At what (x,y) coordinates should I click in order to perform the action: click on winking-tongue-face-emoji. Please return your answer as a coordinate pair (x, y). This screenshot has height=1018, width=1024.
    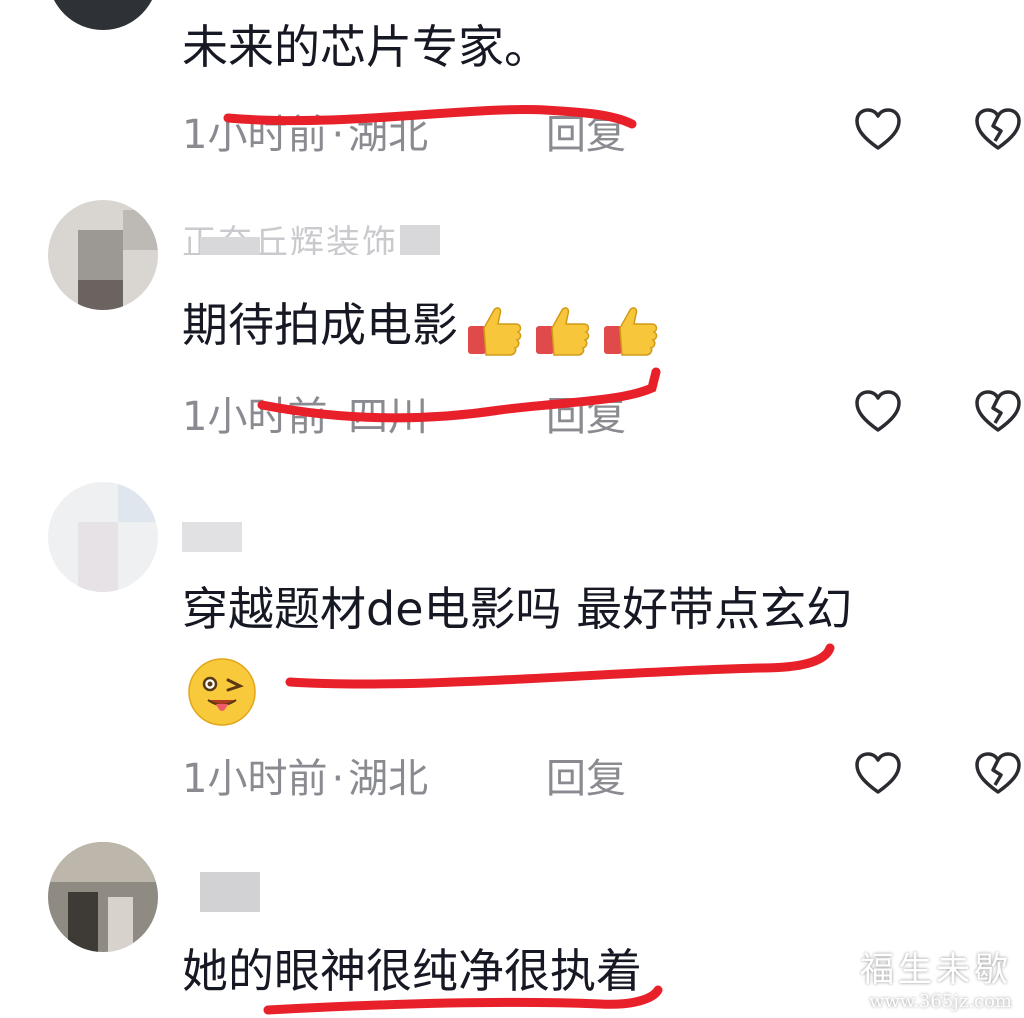
    Looking at the image, I should click on (222, 692).